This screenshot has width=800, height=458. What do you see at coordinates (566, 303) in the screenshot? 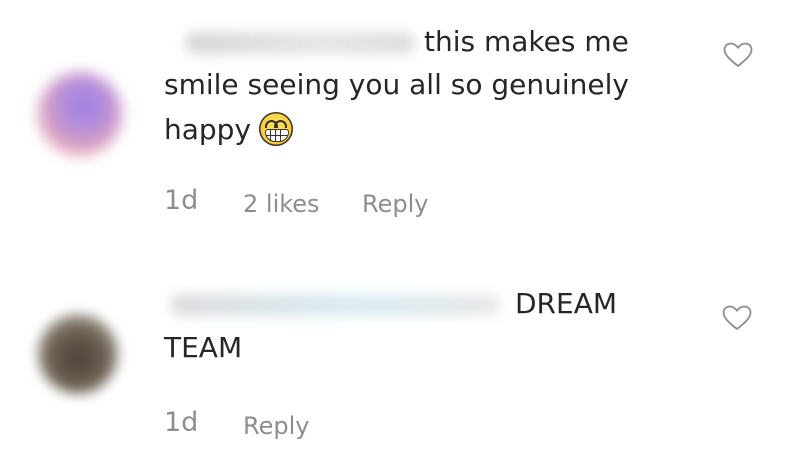
I see `comment-text-line: DREAM` at bounding box center [566, 303].